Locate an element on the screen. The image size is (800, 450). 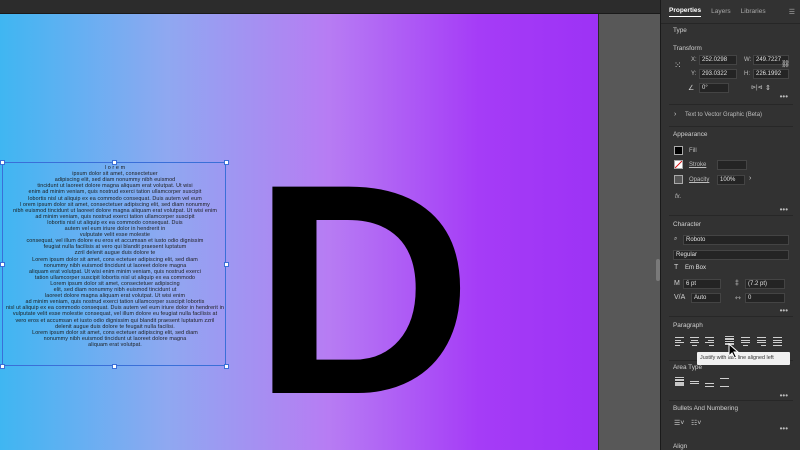
font-search-icon: ⌕ is located at coordinates (675, 239).